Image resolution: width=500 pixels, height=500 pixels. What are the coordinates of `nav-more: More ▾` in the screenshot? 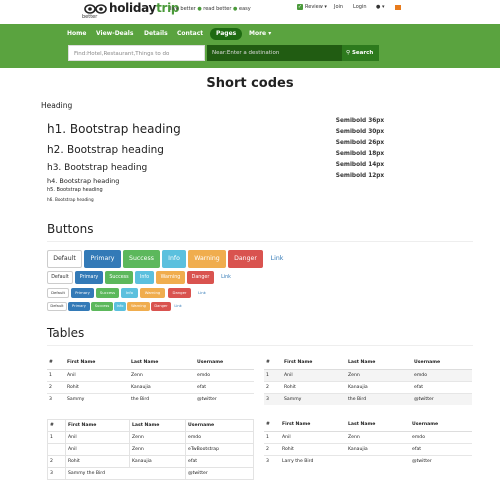 It's located at (260, 34).